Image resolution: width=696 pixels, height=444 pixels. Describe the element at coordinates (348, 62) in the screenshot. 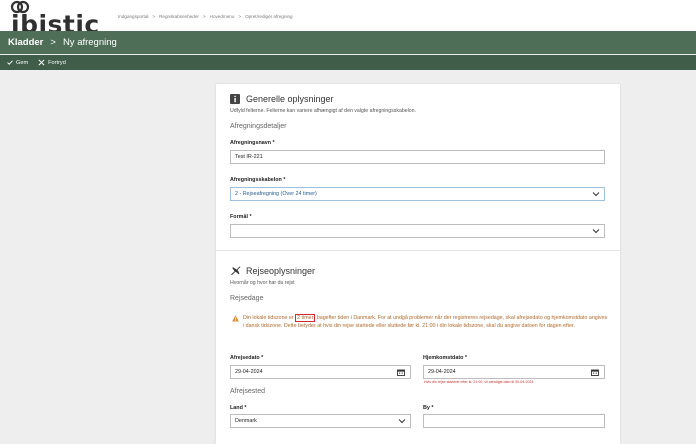

I see `action-toolbar: Gem Fortryd` at that location.